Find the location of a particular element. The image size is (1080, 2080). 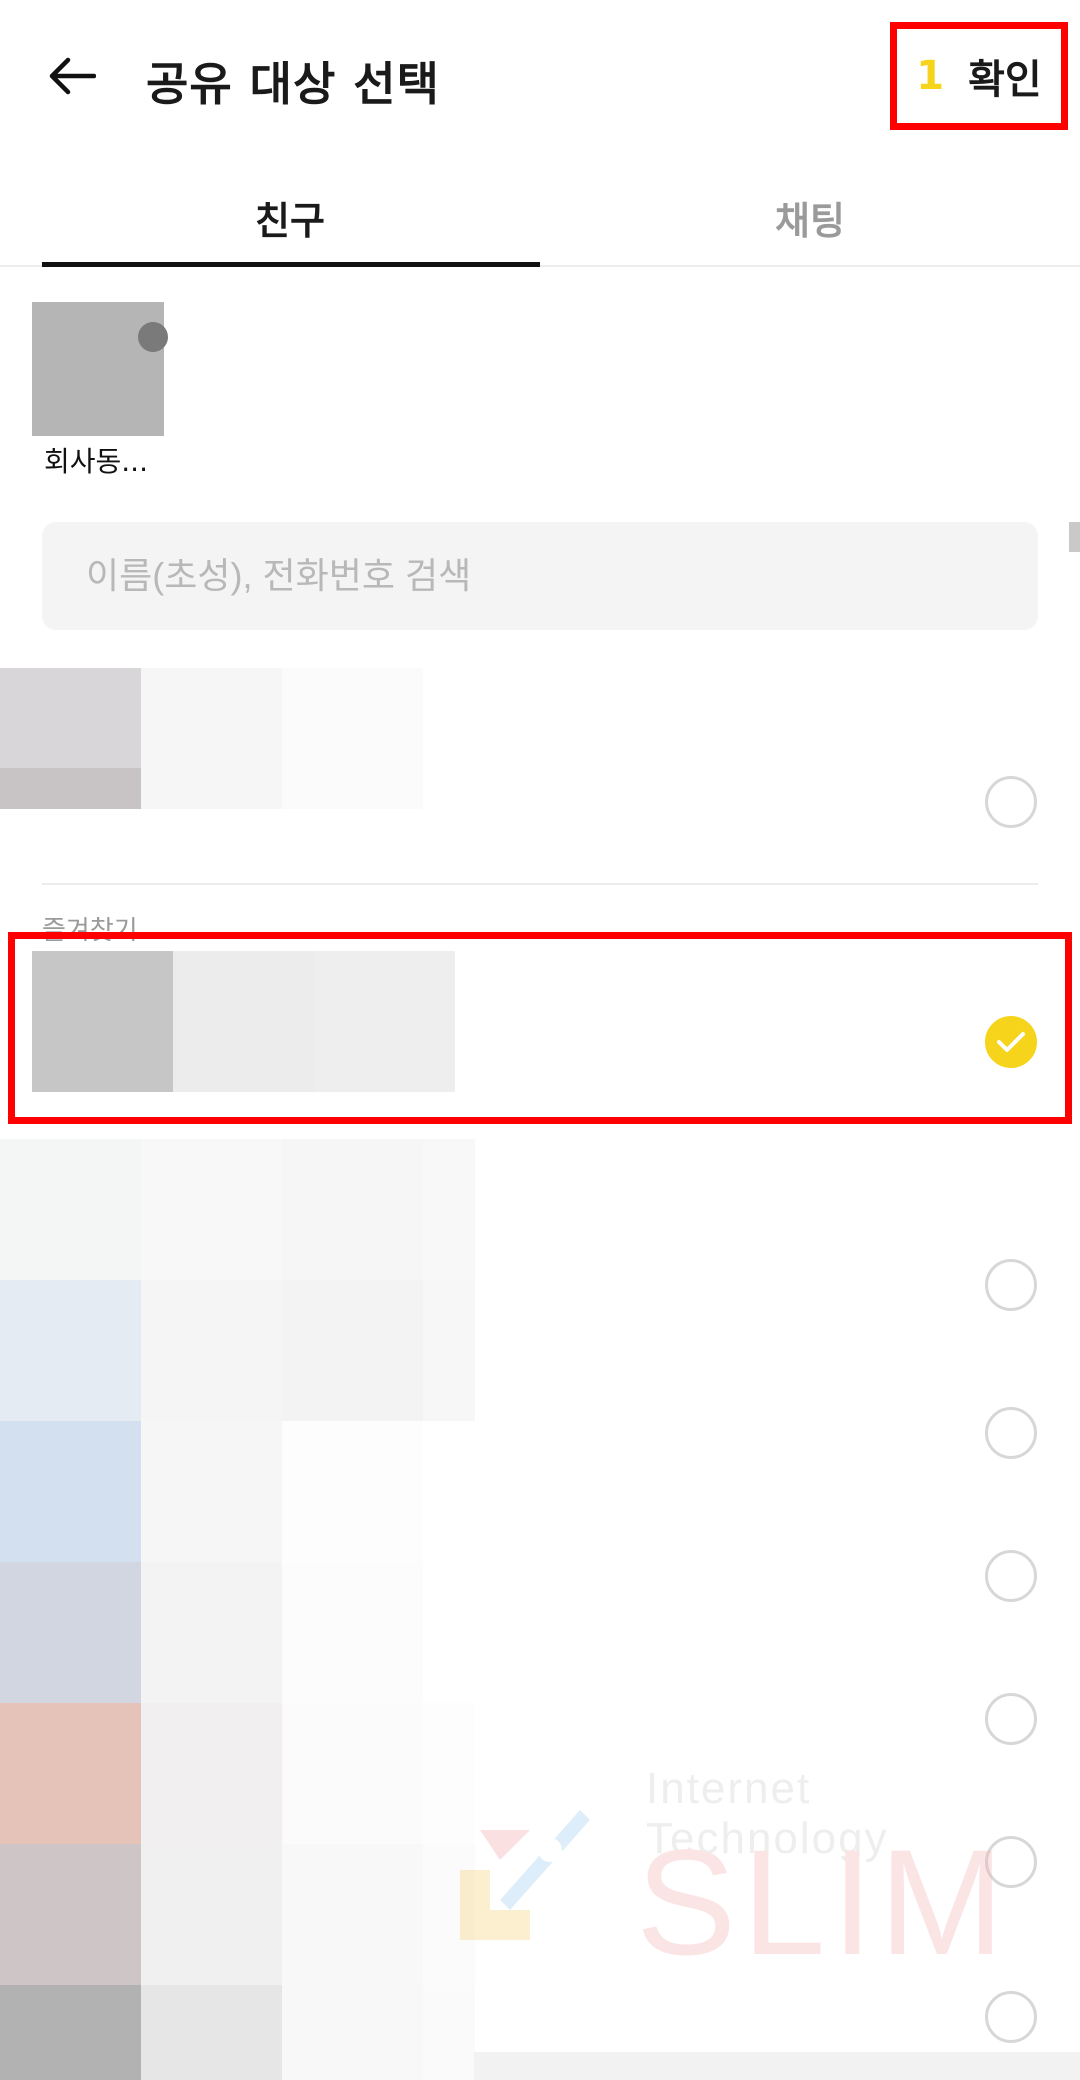

page-title: 공유 대상 선택 is located at coordinates (293, 84).